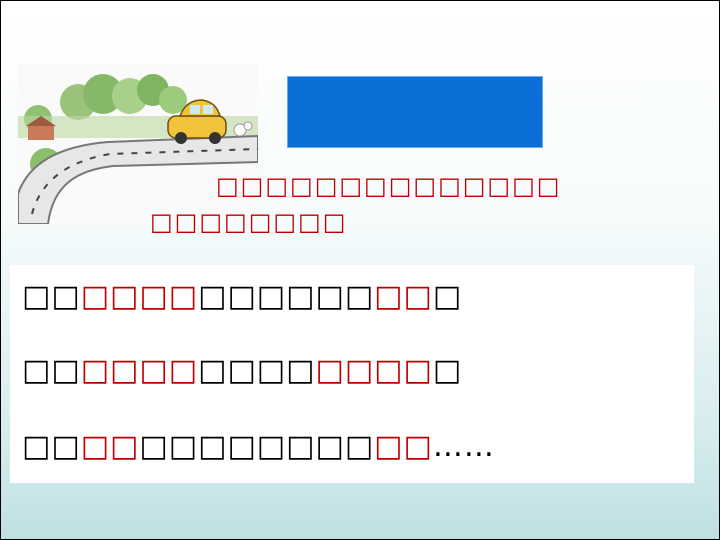  I want to click on example-sentence-2: □□□□□□□□□□□□□□□, so click(242, 370).